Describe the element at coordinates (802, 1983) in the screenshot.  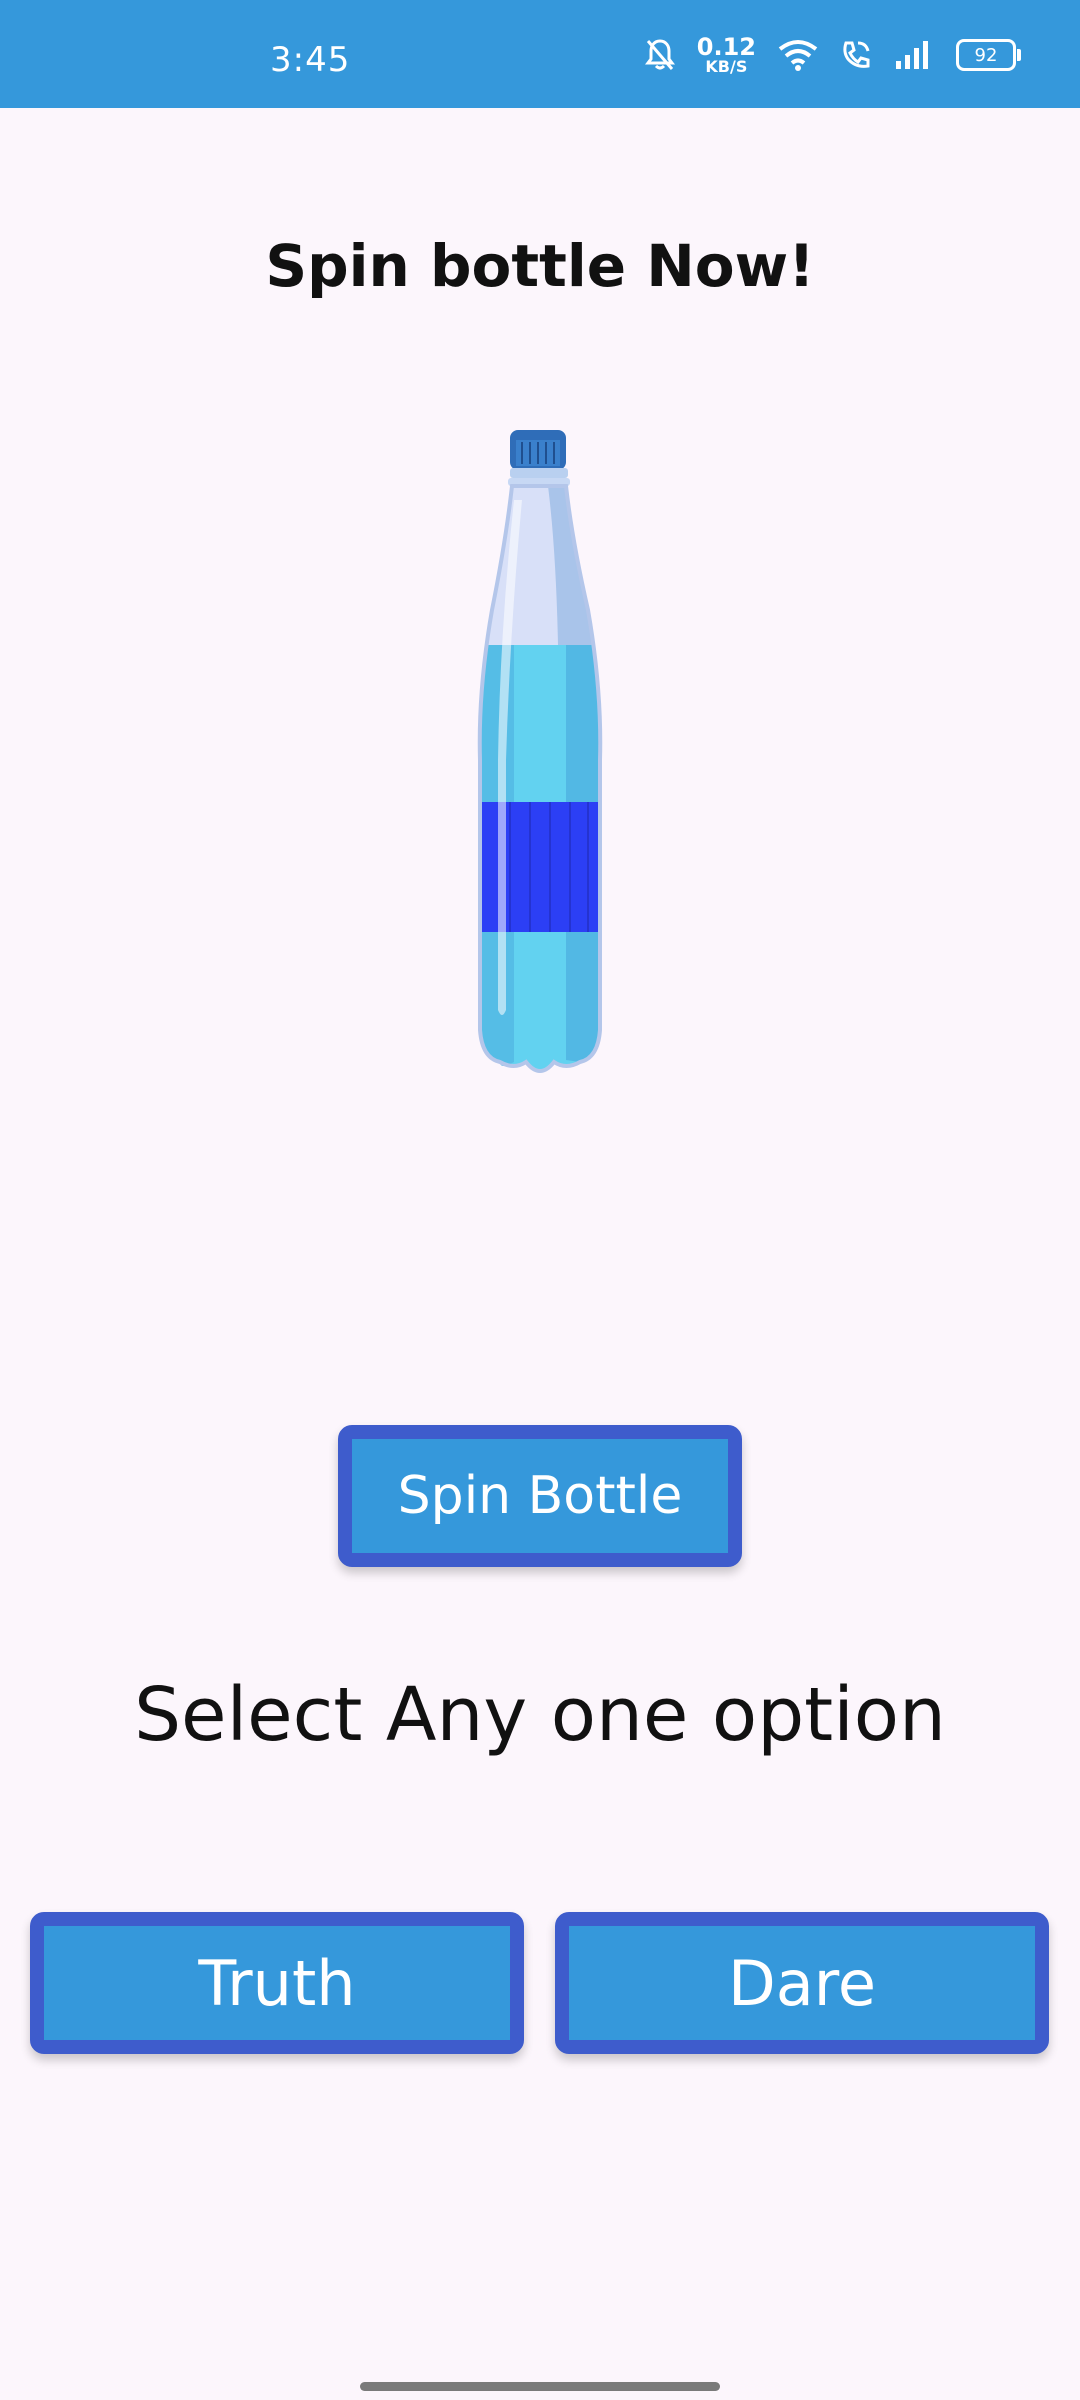
I see `dare-button: Dare` at that location.